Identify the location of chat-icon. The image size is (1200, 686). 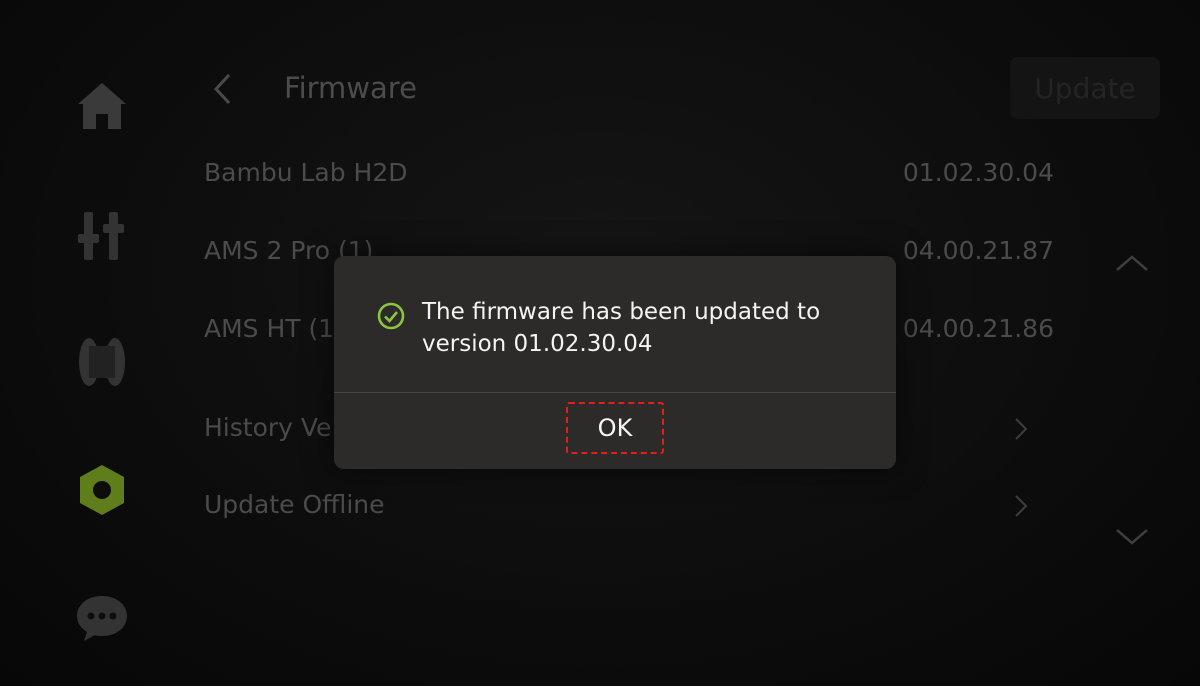
(102, 618).